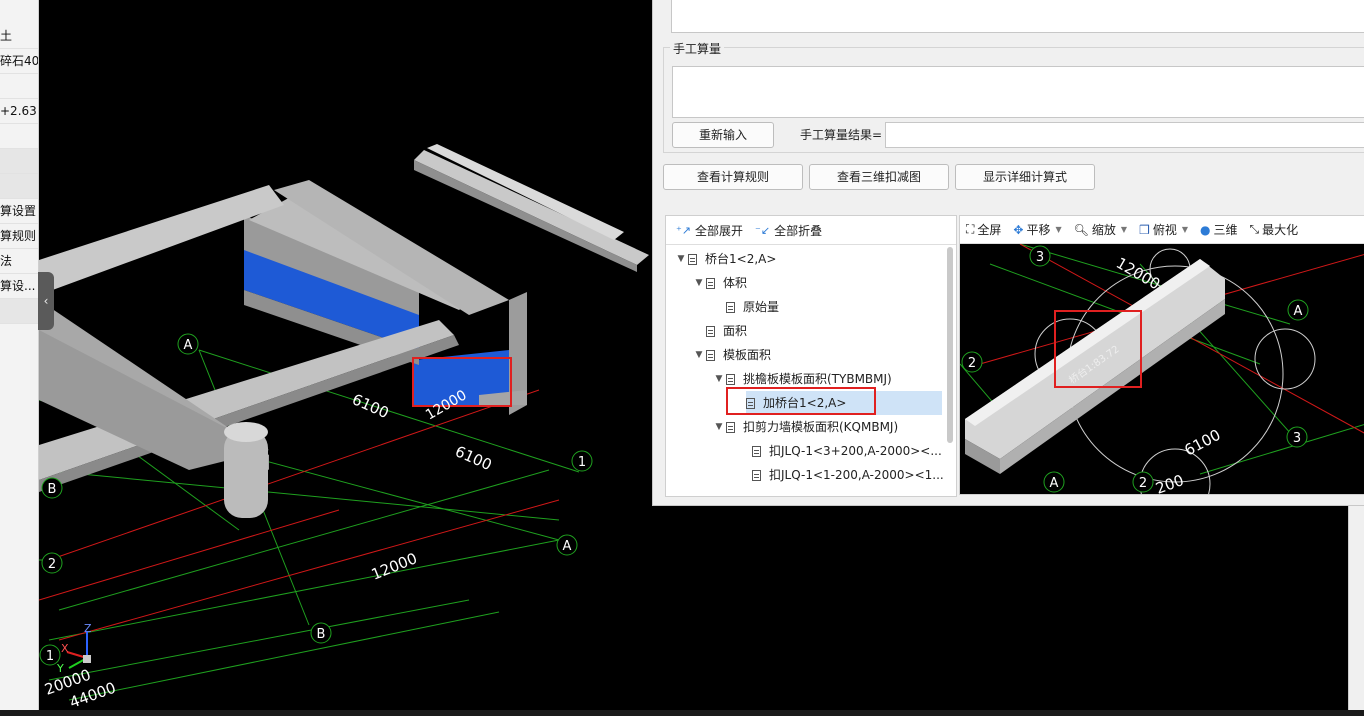 The image size is (1364, 716). I want to click on right-scrollbar, so click(1356, 610).